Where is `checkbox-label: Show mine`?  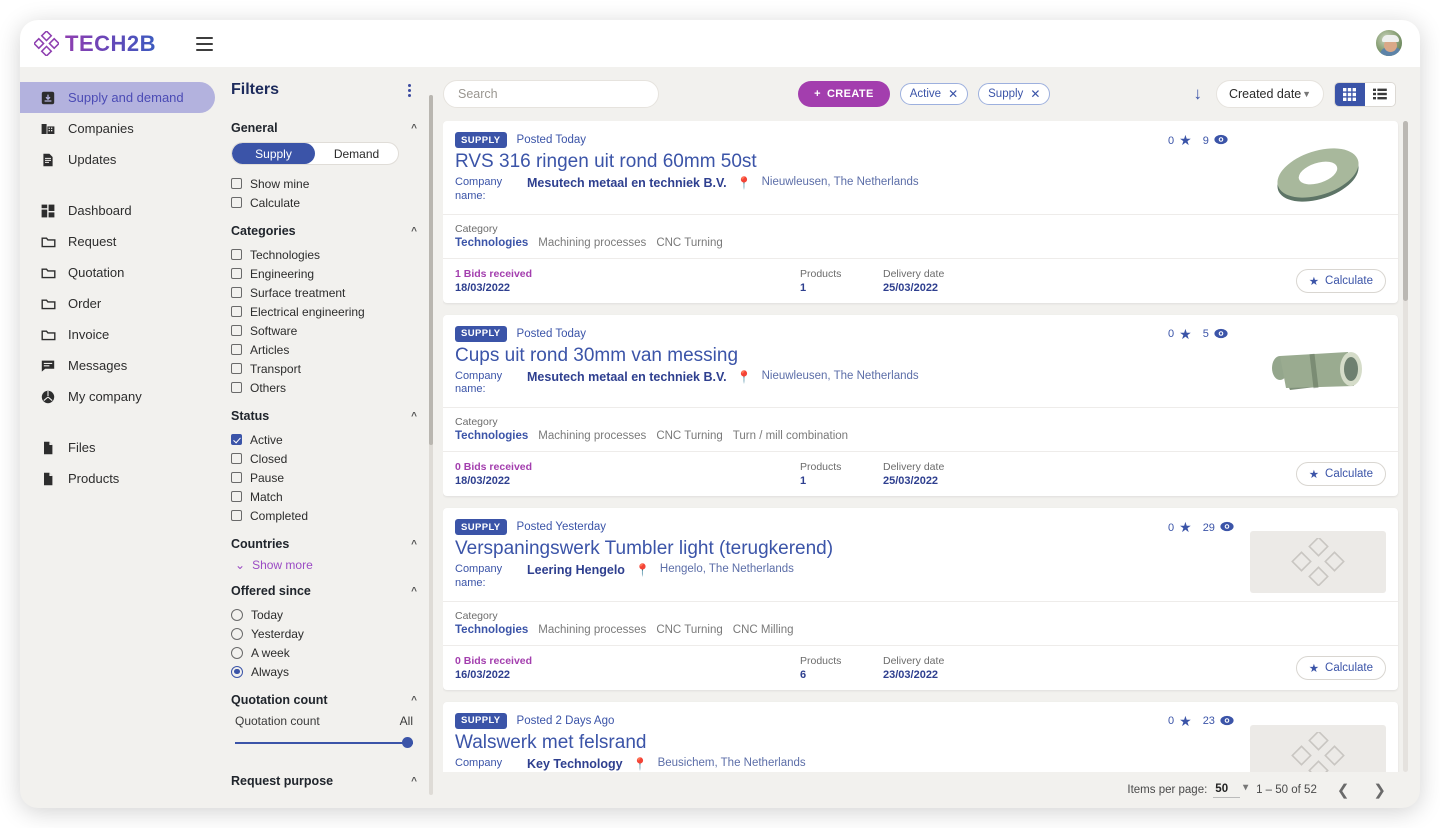 checkbox-label: Show mine is located at coordinates (280, 183).